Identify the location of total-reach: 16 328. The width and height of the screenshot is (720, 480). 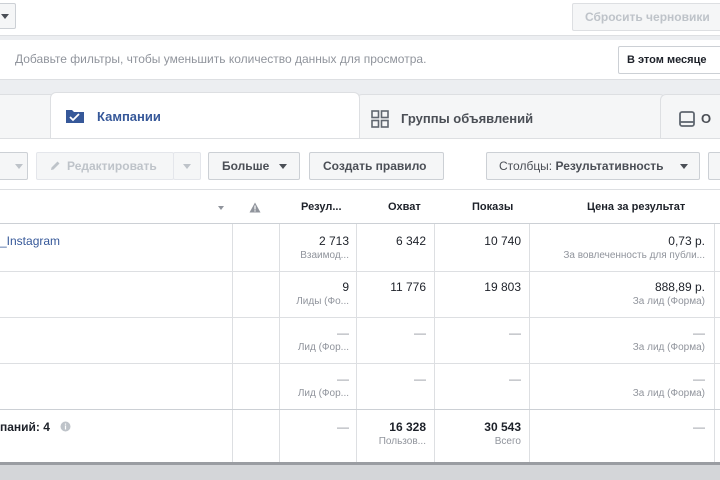
(407, 427).